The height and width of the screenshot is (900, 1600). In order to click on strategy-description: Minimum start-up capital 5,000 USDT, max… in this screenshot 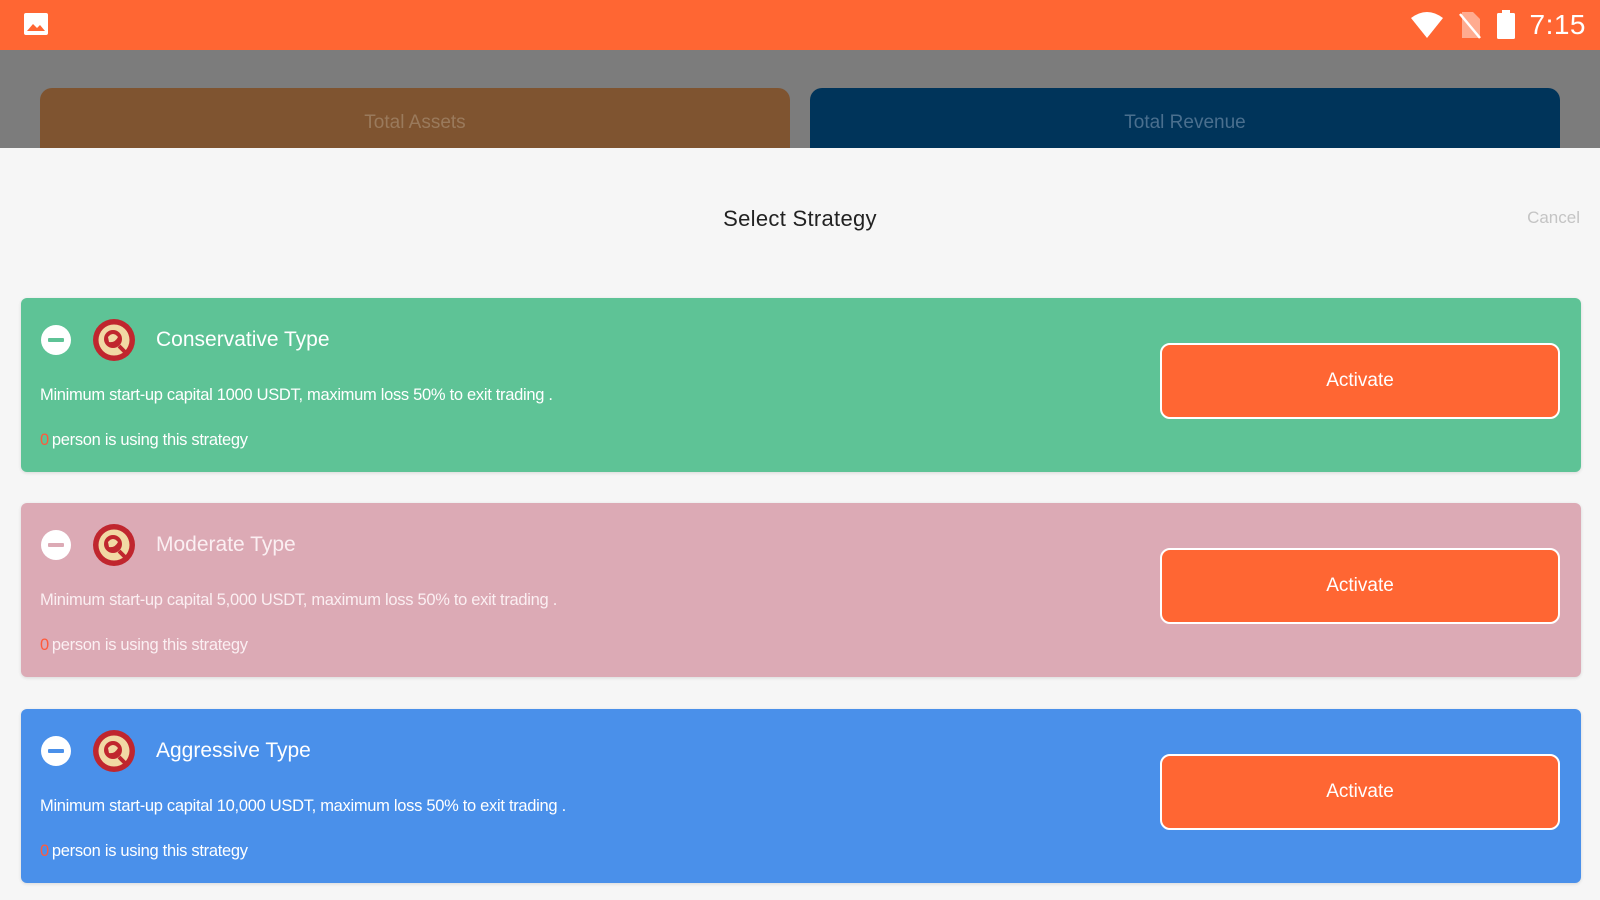, I will do `click(298, 600)`.